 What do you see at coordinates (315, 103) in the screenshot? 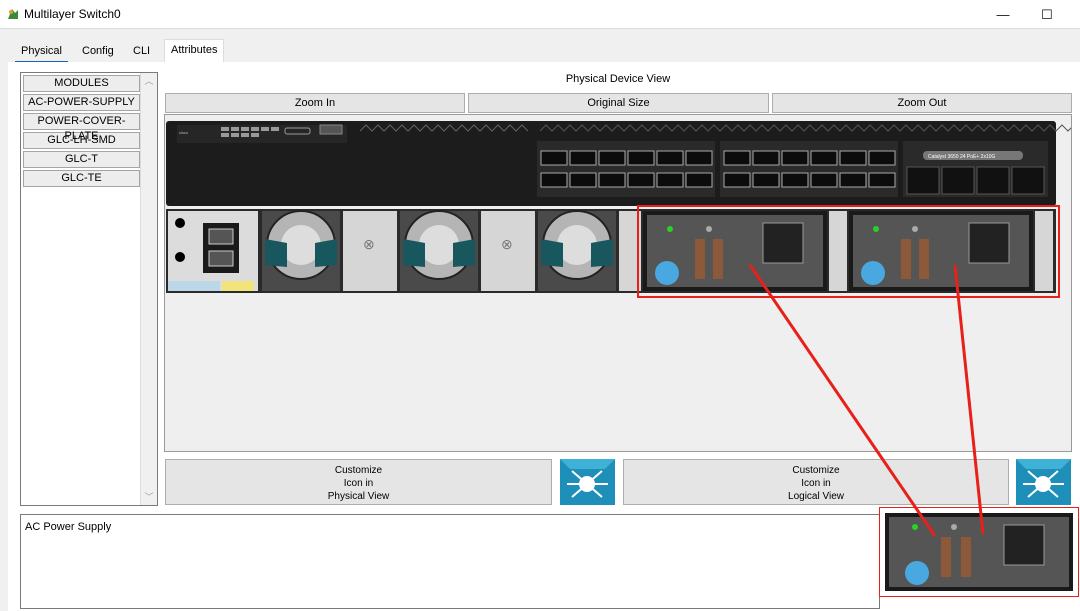
I see `zoom-in-button: Zoom In` at bounding box center [315, 103].